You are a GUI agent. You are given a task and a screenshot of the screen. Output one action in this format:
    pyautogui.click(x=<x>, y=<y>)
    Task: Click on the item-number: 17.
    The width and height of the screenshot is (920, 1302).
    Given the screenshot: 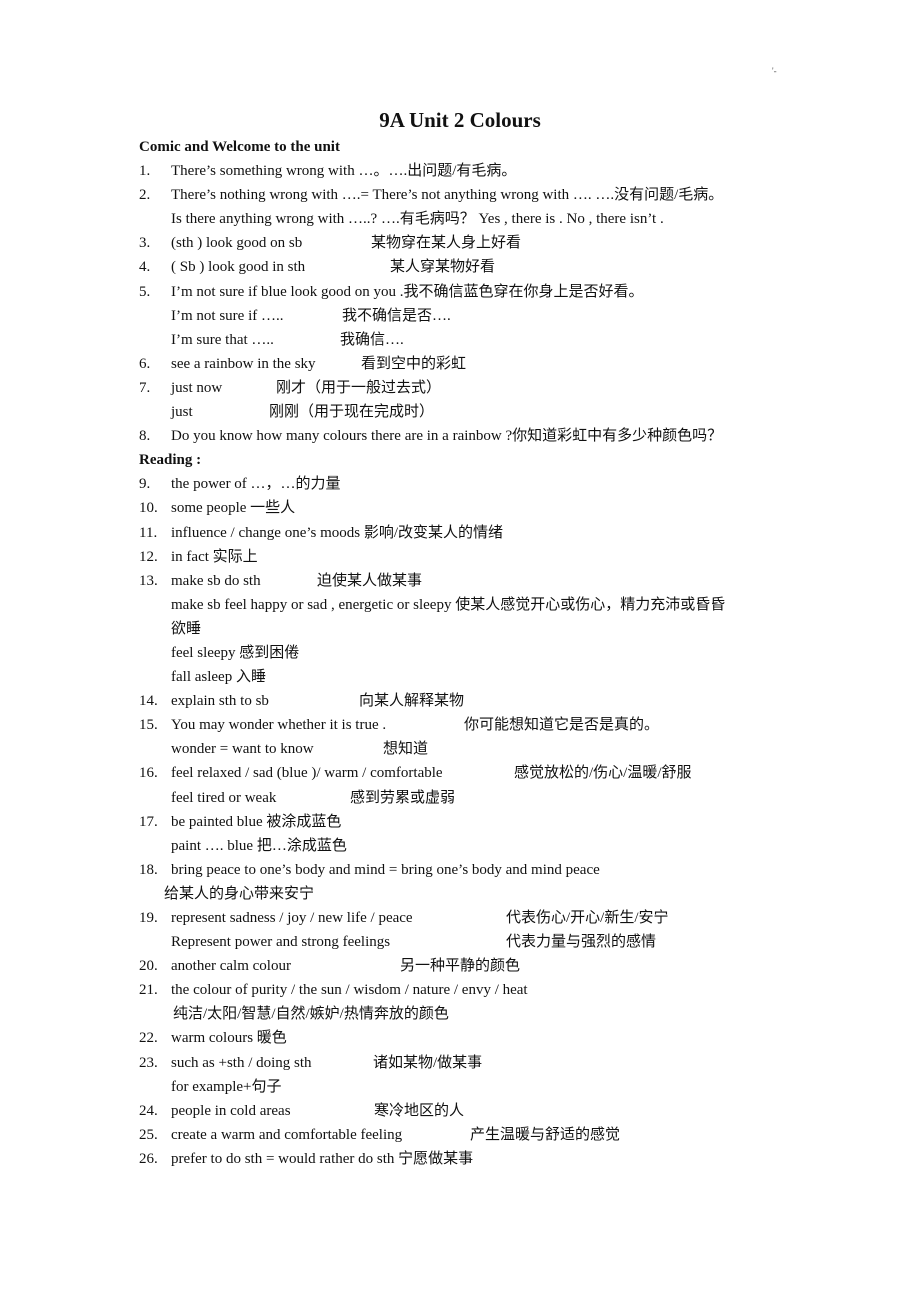 What is the action you would take?
    pyautogui.click(x=148, y=821)
    